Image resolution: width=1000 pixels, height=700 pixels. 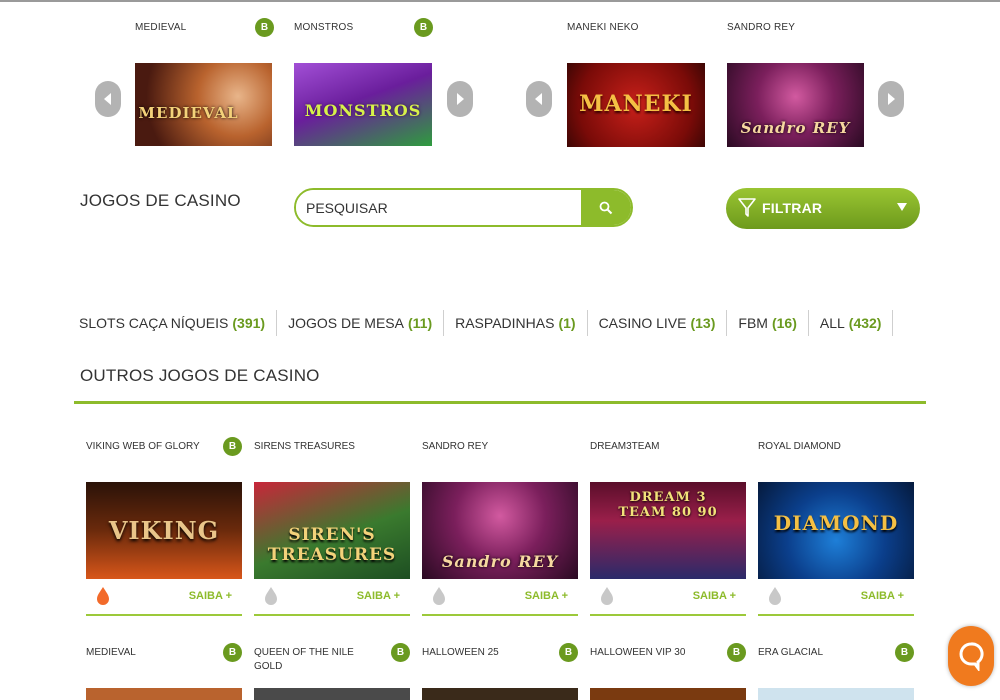 I want to click on carousel-item-title: MANEKI NEKO, so click(x=603, y=27).